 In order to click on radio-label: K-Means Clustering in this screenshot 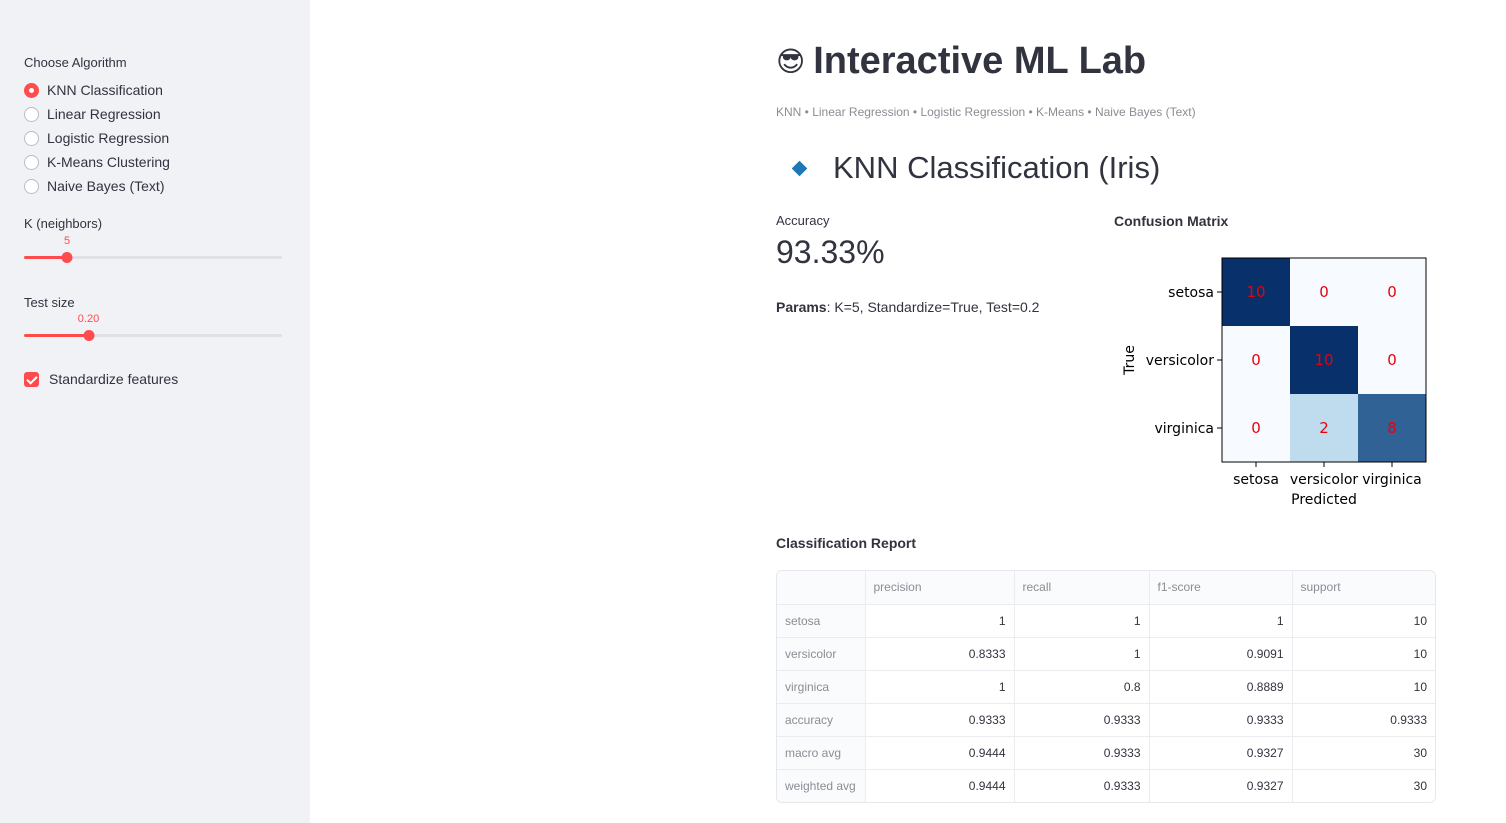, I will do `click(108, 162)`.